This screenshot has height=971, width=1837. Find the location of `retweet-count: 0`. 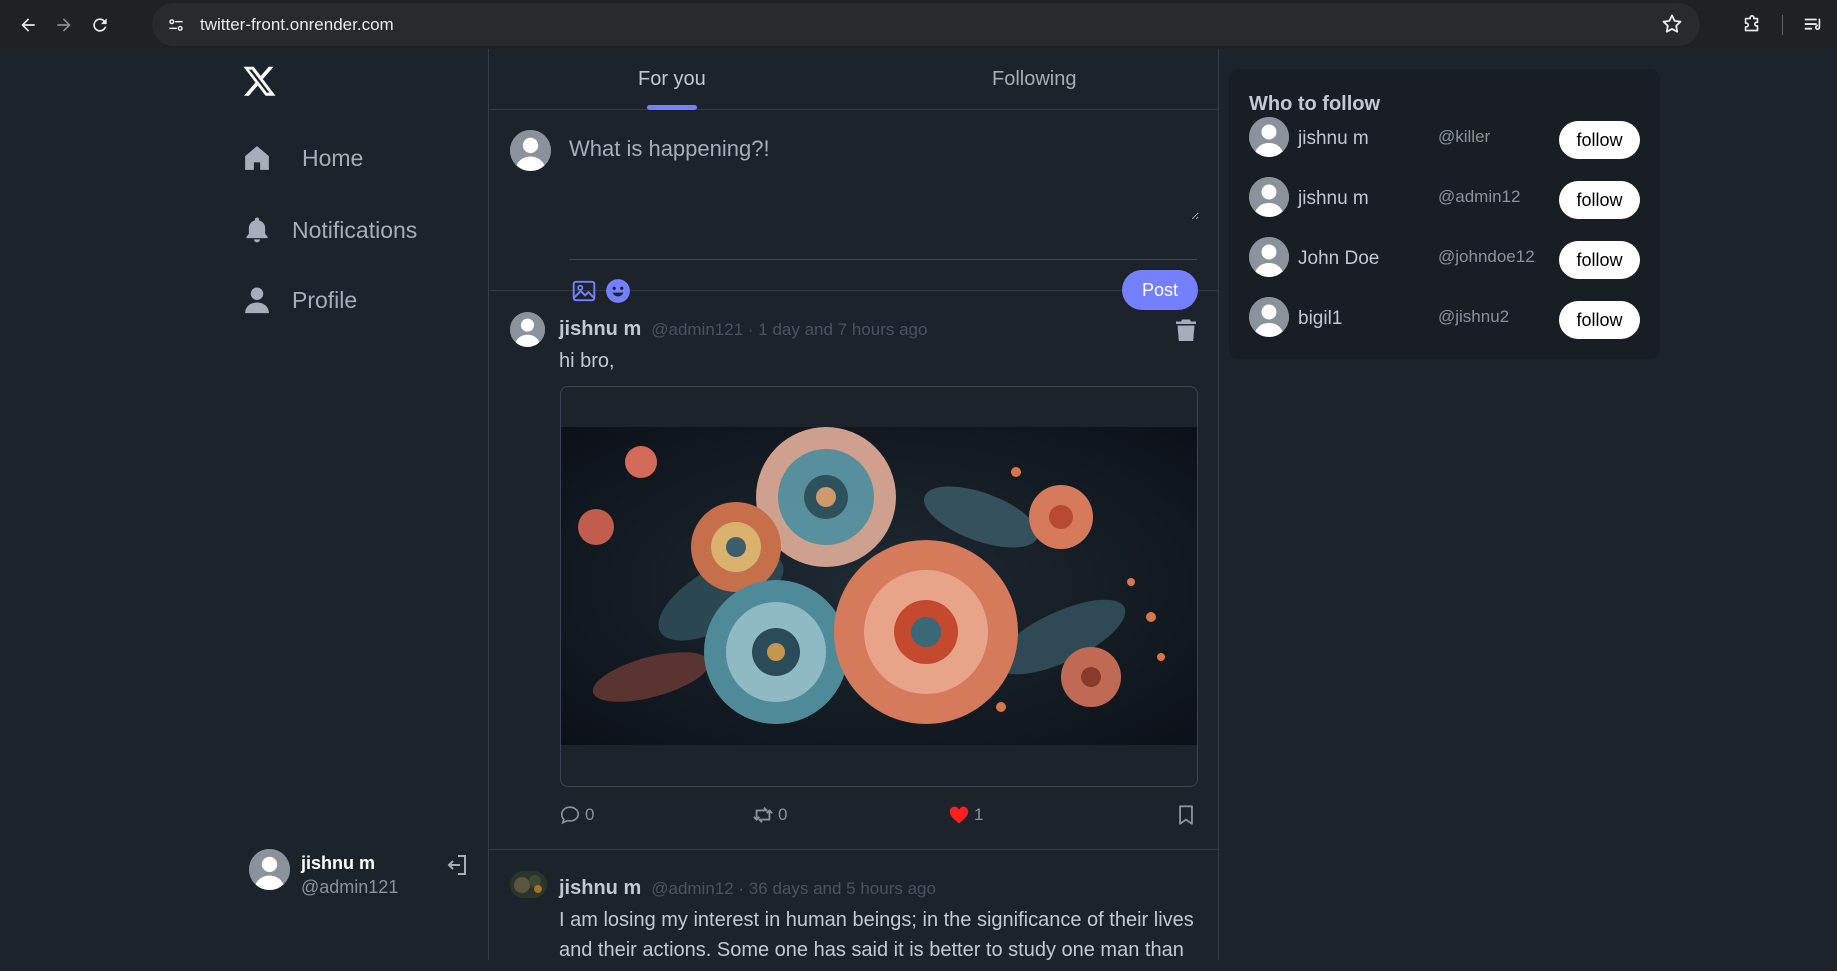

retweet-count: 0 is located at coordinates (783, 814).